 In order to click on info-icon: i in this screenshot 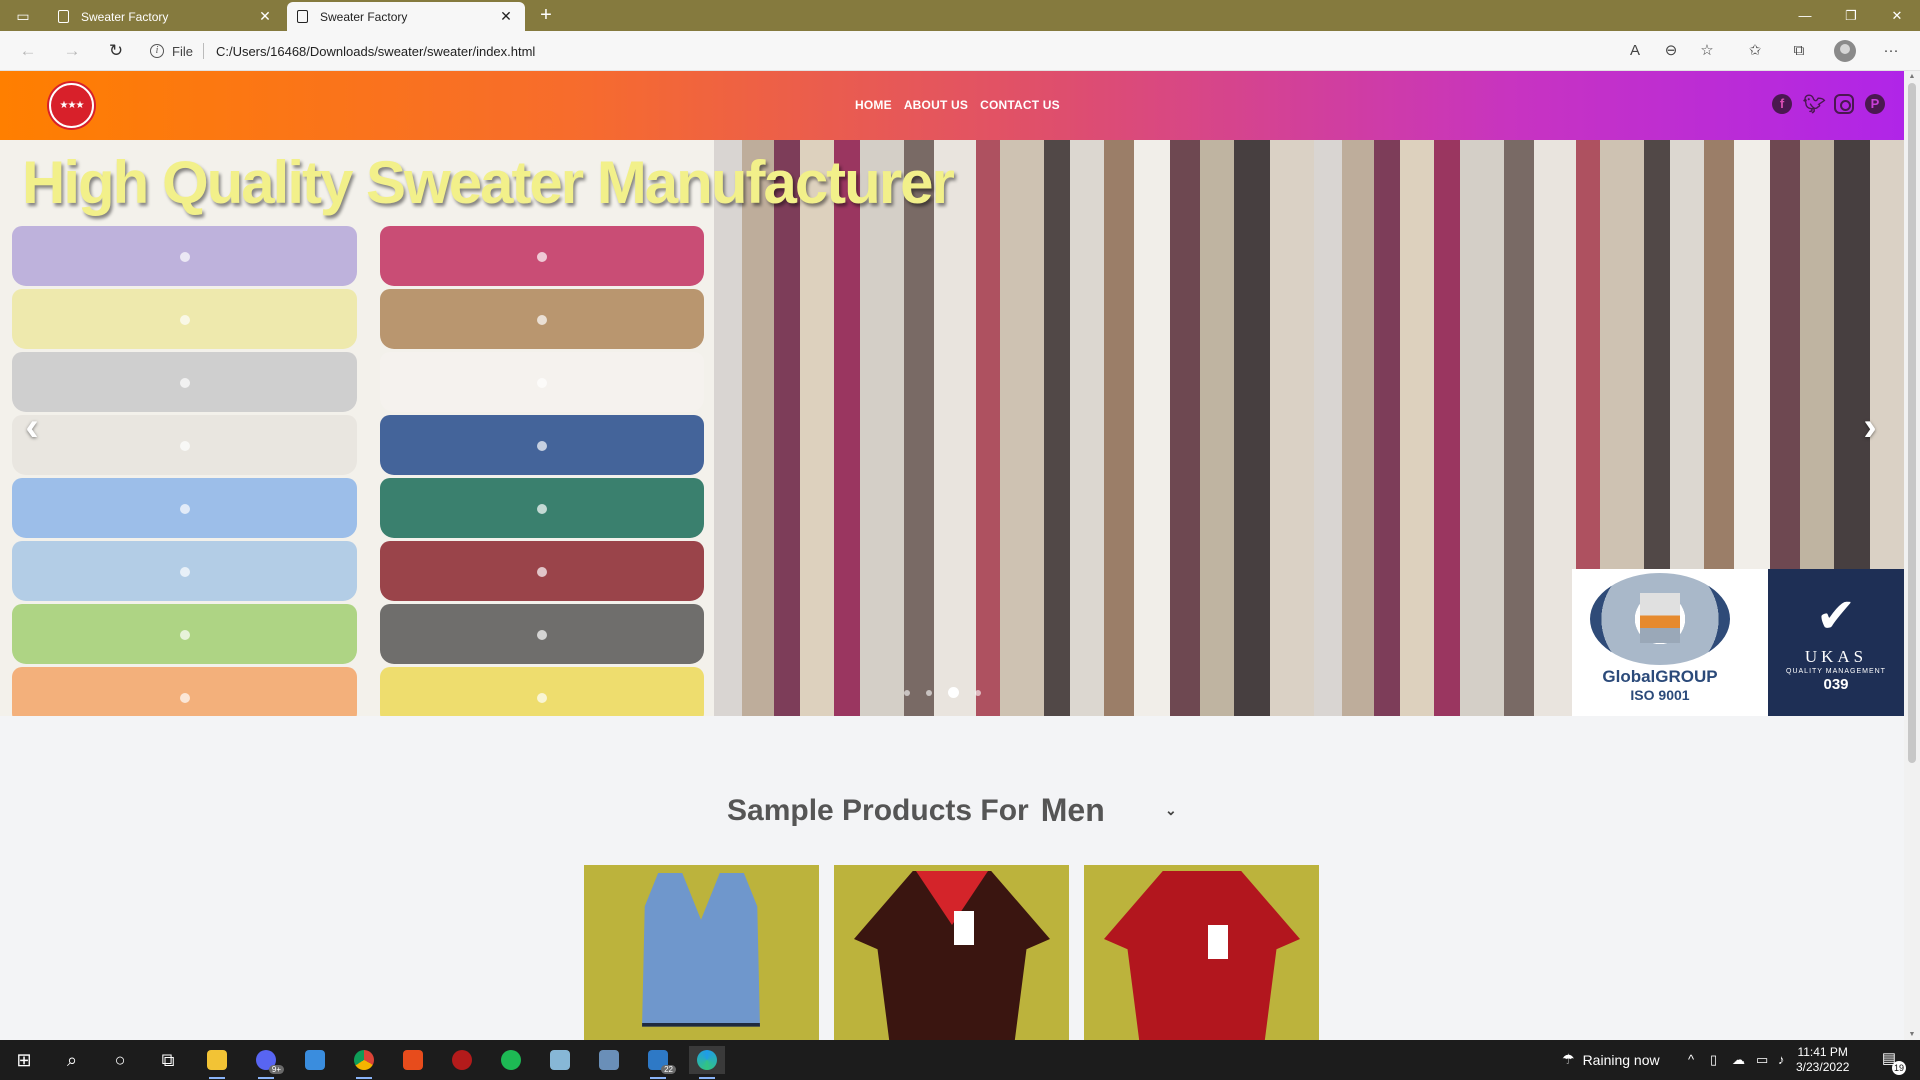, I will do `click(157, 51)`.